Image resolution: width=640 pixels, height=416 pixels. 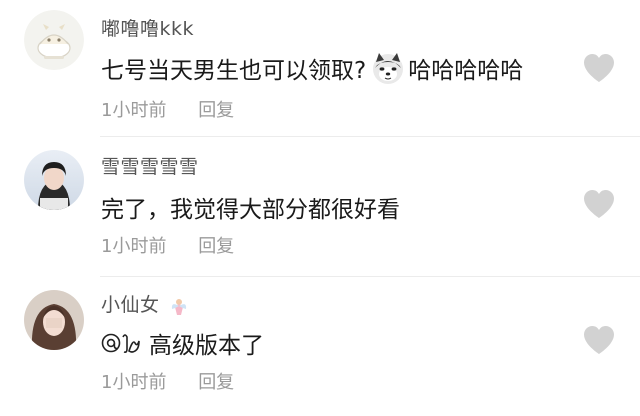 I want to click on comment-text-part: 七号当天男生也可以领取?, so click(x=234, y=71).